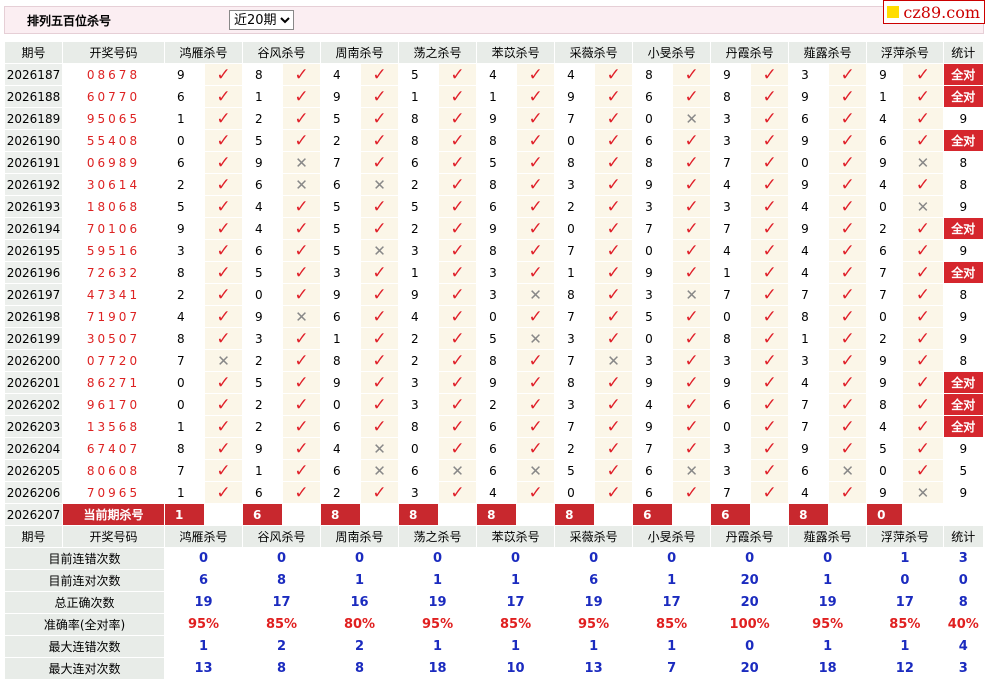  I want to click on period-cell: 2026189, so click(33, 118).